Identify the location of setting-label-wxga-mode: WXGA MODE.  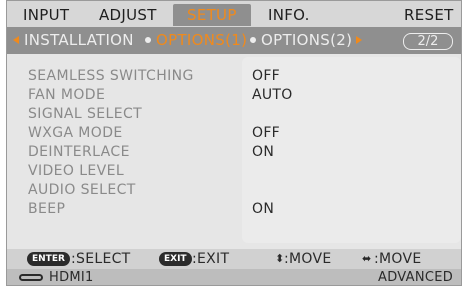
(75, 133).